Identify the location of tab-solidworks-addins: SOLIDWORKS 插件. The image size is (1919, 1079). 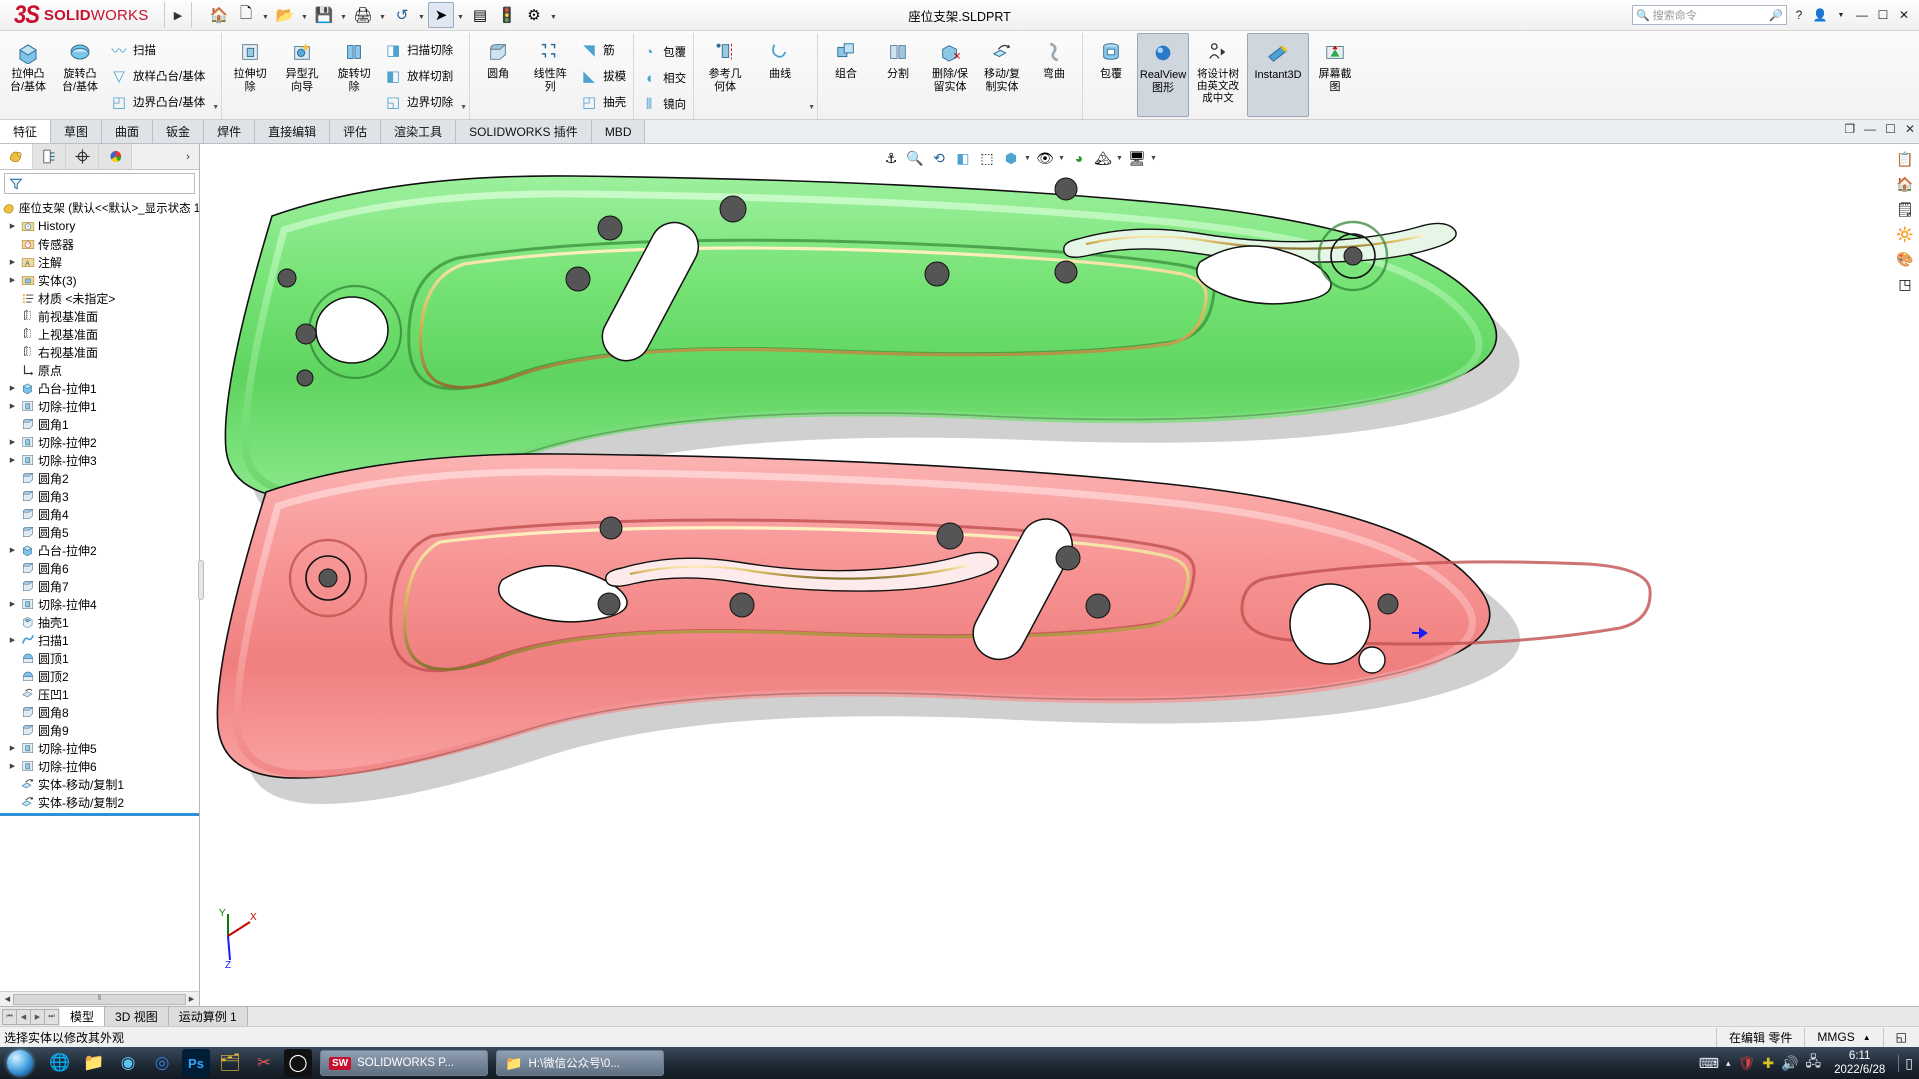
(524, 131).